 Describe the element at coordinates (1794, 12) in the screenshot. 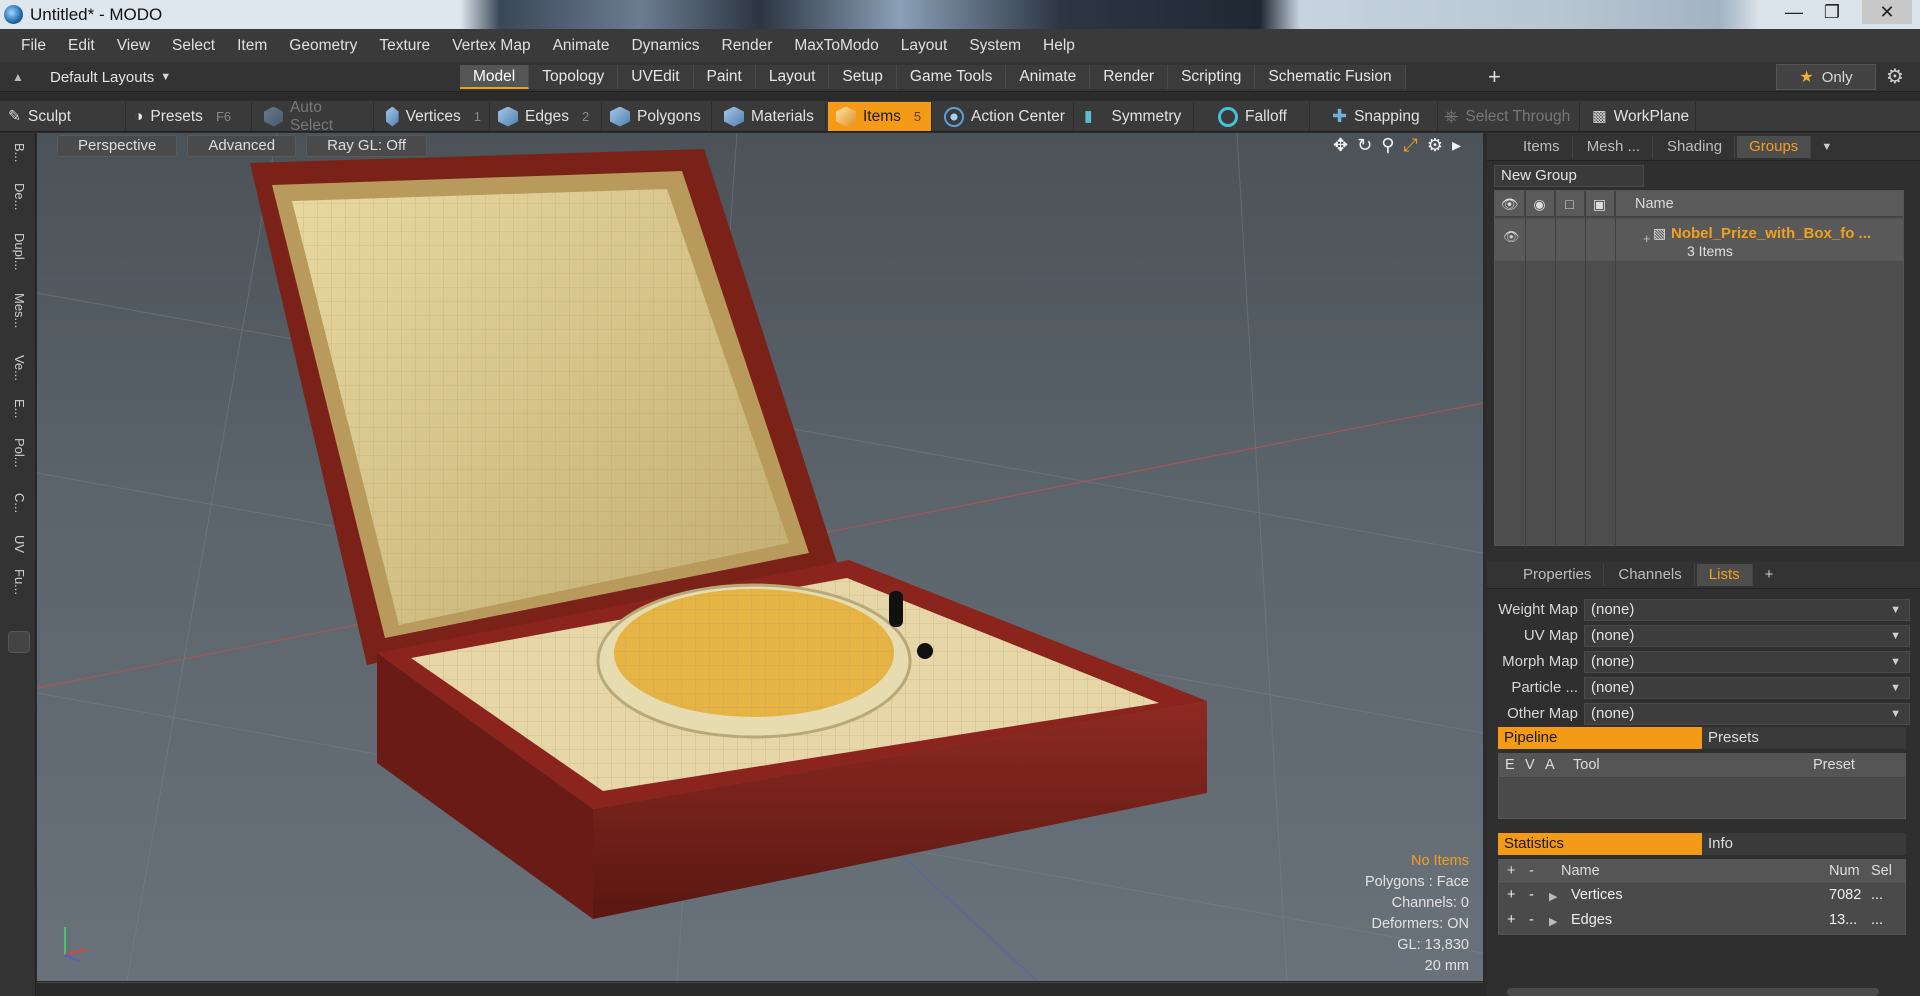

I see `minimize-button: —` at that location.